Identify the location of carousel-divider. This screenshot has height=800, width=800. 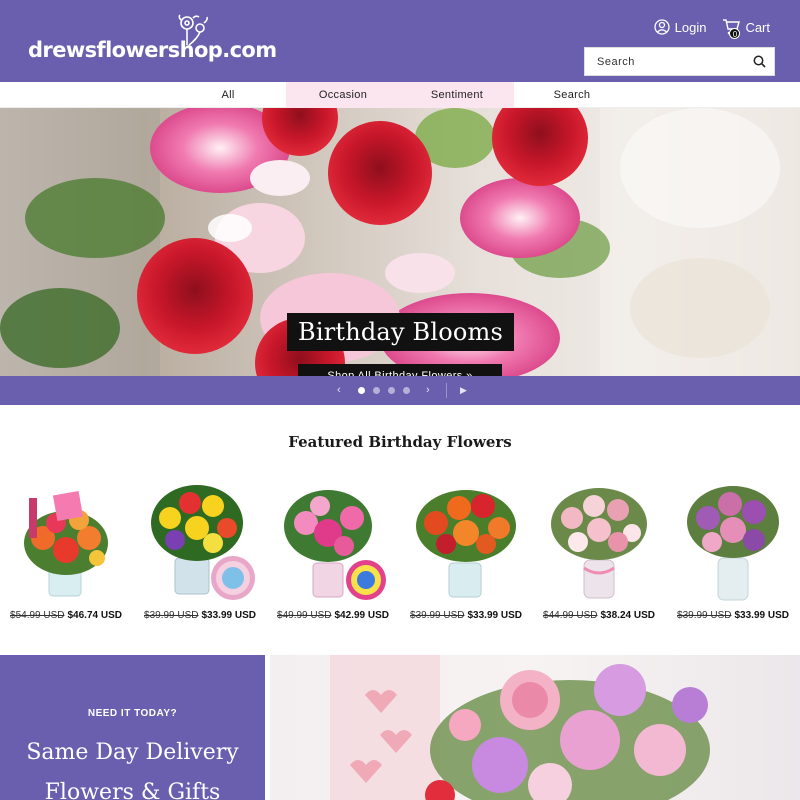
(446, 390).